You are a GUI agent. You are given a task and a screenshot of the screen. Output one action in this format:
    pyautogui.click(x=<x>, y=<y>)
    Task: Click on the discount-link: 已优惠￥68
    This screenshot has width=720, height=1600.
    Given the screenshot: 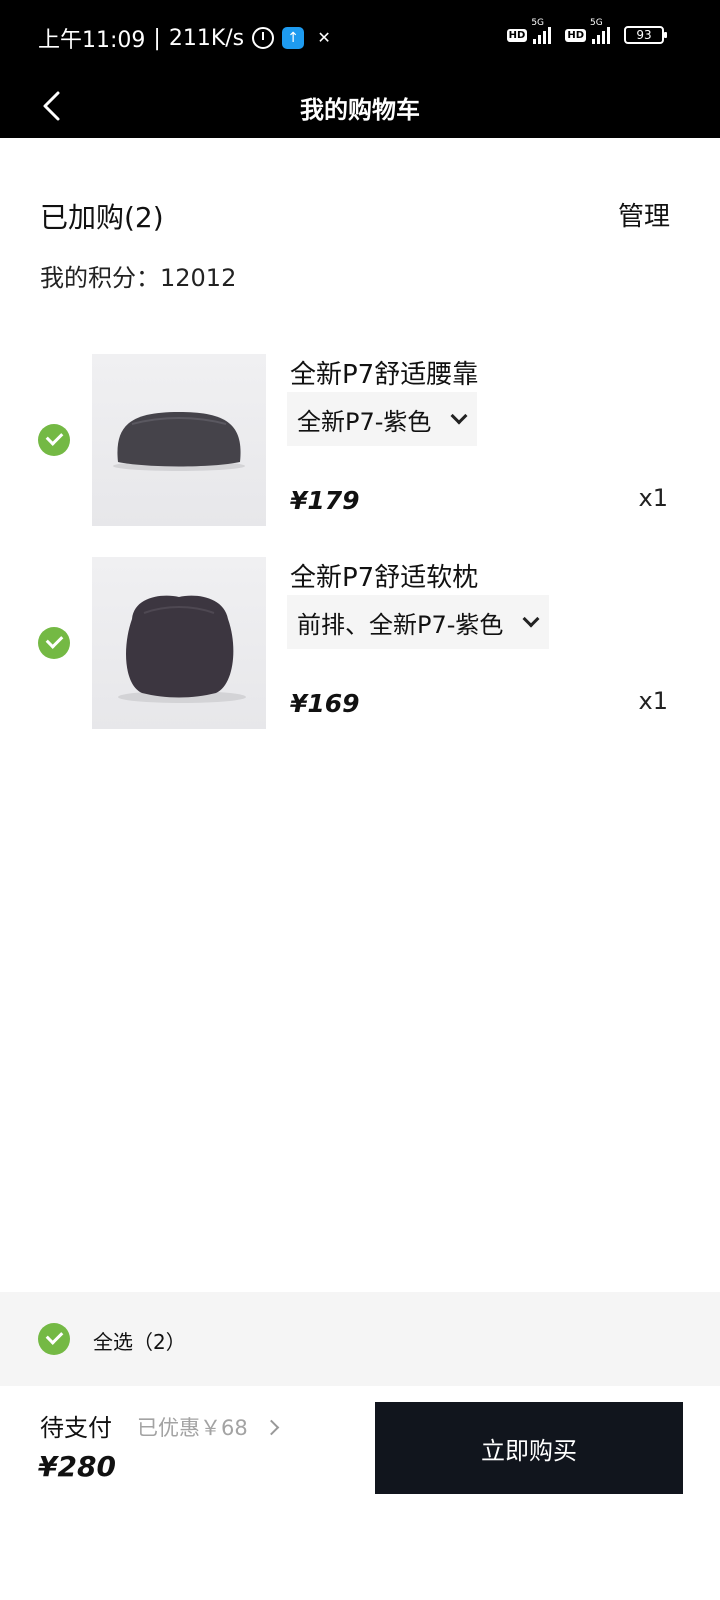 What is the action you would take?
    pyautogui.click(x=208, y=1427)
    